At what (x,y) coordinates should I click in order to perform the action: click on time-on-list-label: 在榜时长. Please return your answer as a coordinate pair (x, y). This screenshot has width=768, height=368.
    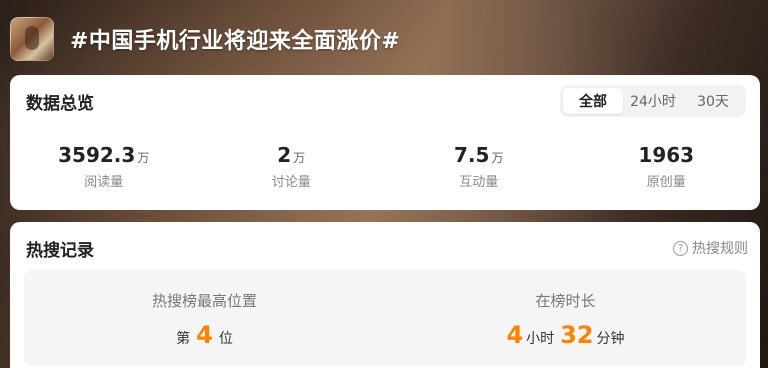
    Looking at the image, I should click on (565, 301).